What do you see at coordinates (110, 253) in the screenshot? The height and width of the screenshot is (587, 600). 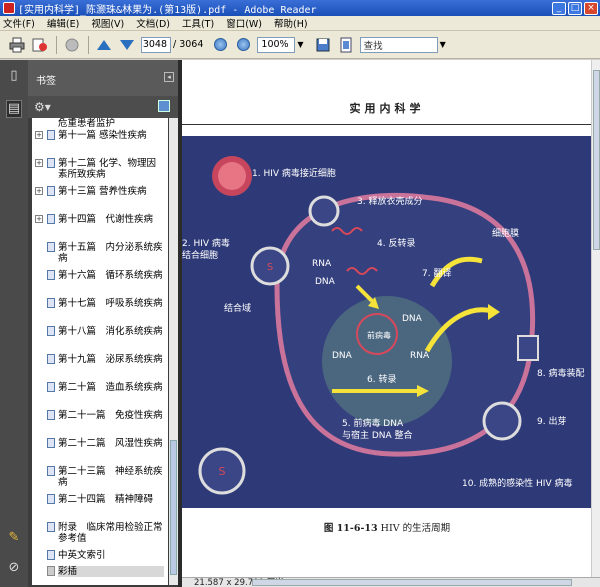 I see `bookmark-label: 第十五篇 内分泌系统疾病` at bounding box center [110, 253].